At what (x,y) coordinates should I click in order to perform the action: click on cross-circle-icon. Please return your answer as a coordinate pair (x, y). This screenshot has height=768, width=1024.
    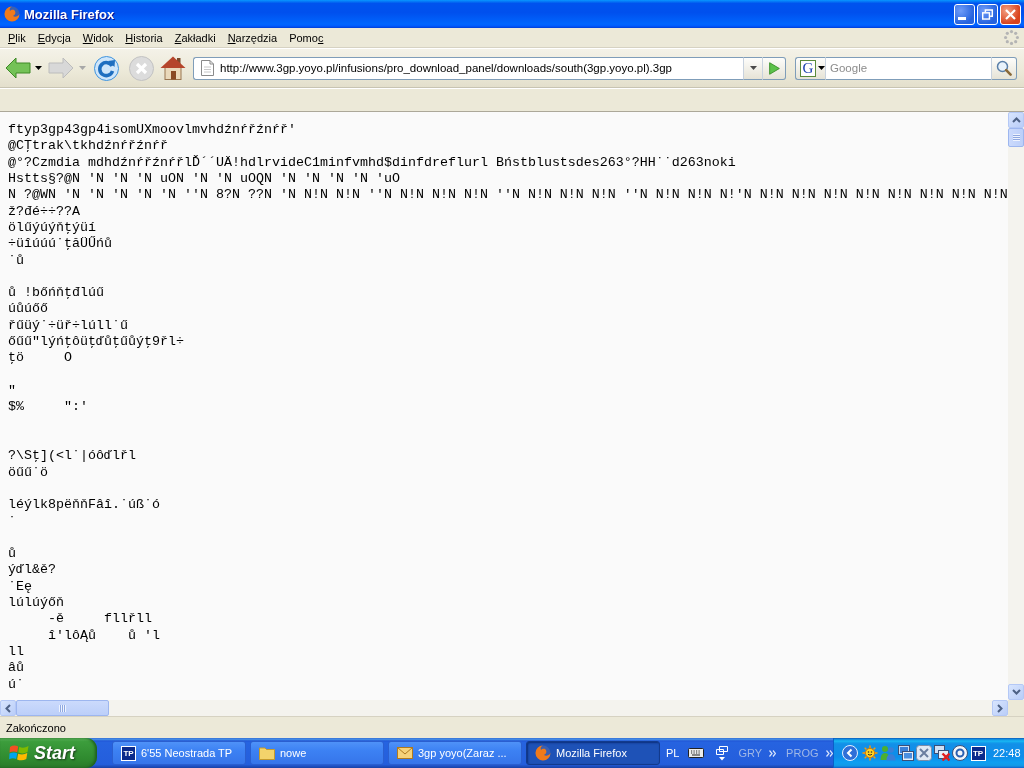
    Looking at the image, I should click on (141, 68).